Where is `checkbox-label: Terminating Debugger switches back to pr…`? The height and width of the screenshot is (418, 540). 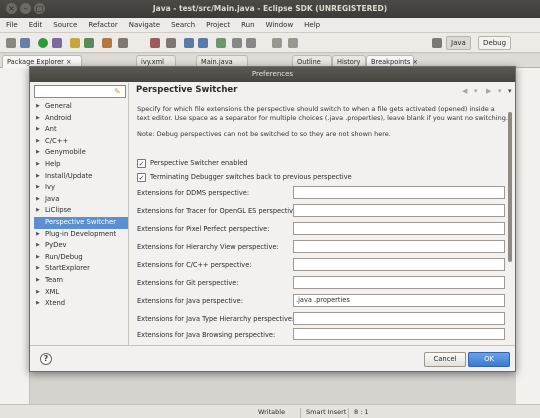 checkbox-label: Terminating Debugger switches back to pr… is located at coordinates (251, 177).